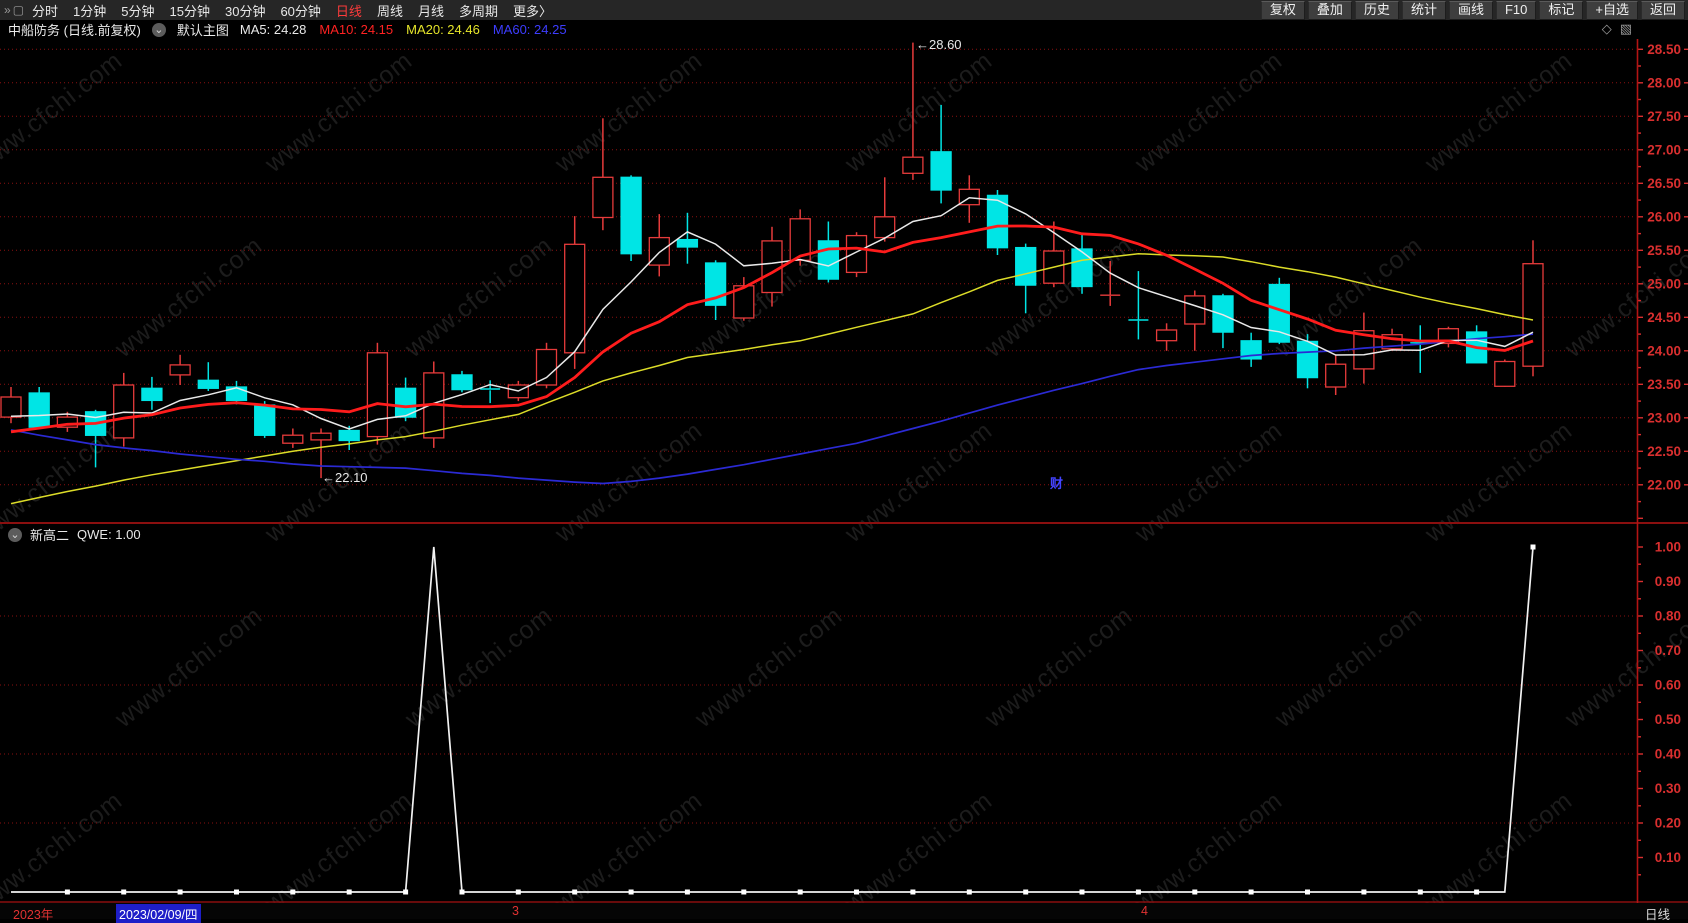 The height and width of the screenshot is (923, 1688). I want to click on svg-text: 0.10, so click(1668, 857).